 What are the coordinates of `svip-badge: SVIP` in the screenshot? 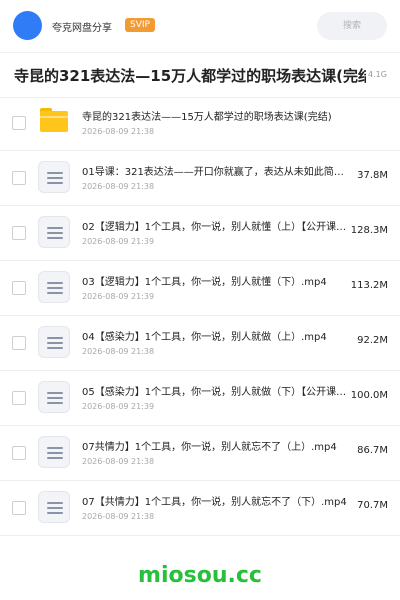 It's located at (140, 25).